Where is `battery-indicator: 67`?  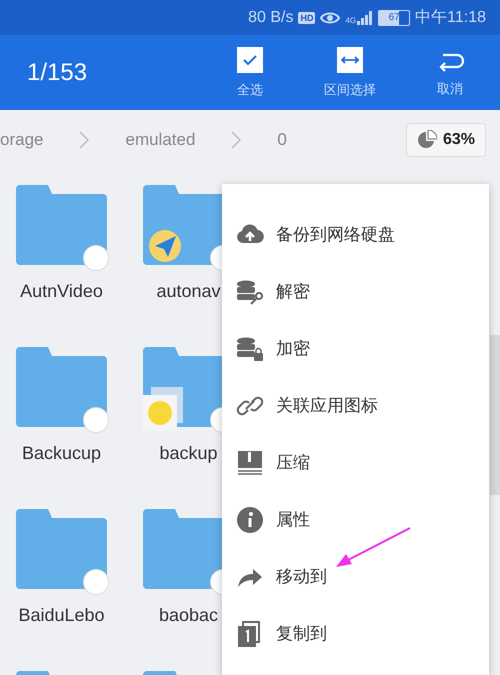 battery-indicator: 67 is located at coordinates (394, 18).